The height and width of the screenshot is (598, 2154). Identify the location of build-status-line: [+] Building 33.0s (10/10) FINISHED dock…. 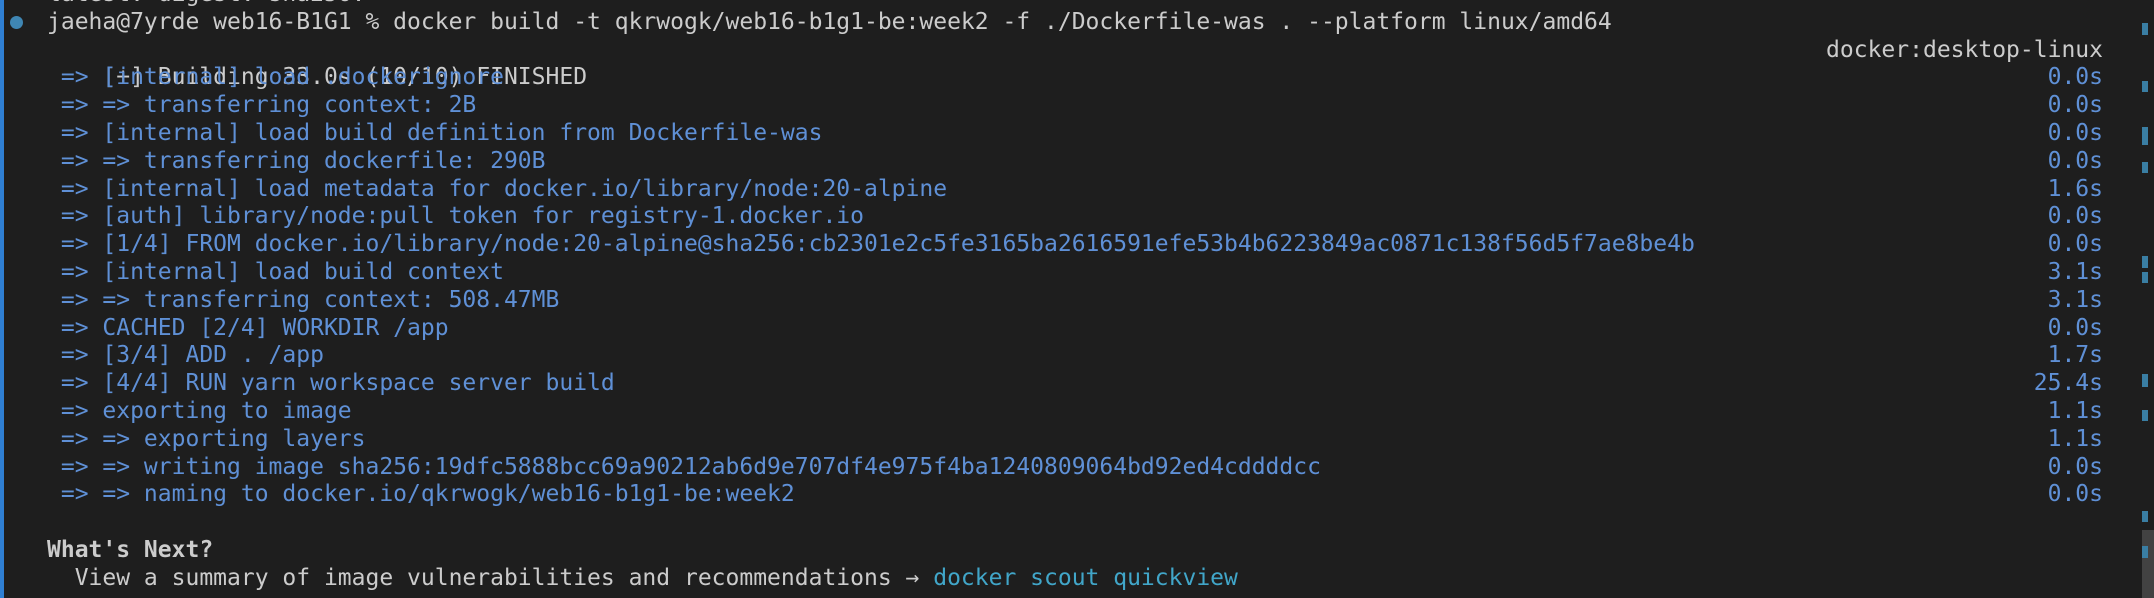
(1100, 63).